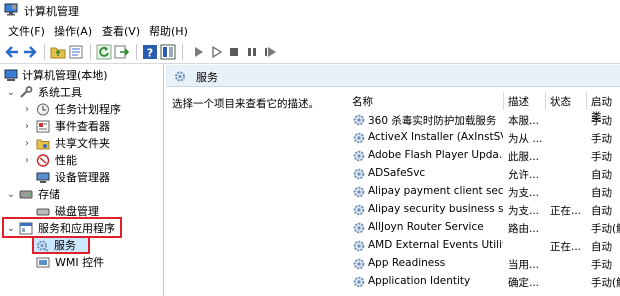 The height and width of the screenshot is (296, 620). What do you see at coordinates (168, 52) in the screenshot?
I see `show-hide-icon` at bounding box center [168, 52].